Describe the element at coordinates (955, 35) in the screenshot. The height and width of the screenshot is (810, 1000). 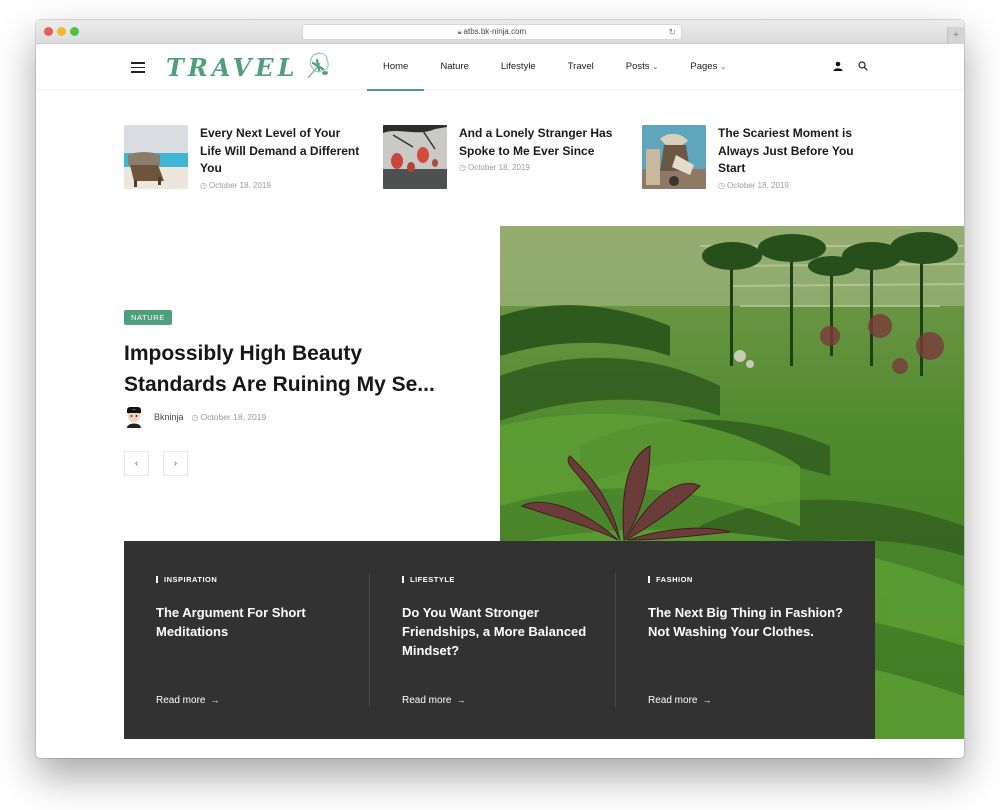
I see `new-tab-button: +` at that location.